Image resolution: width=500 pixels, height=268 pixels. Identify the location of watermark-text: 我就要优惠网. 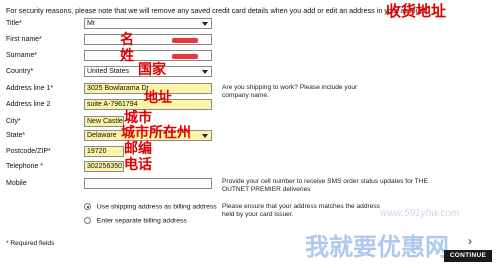
(377, 247).